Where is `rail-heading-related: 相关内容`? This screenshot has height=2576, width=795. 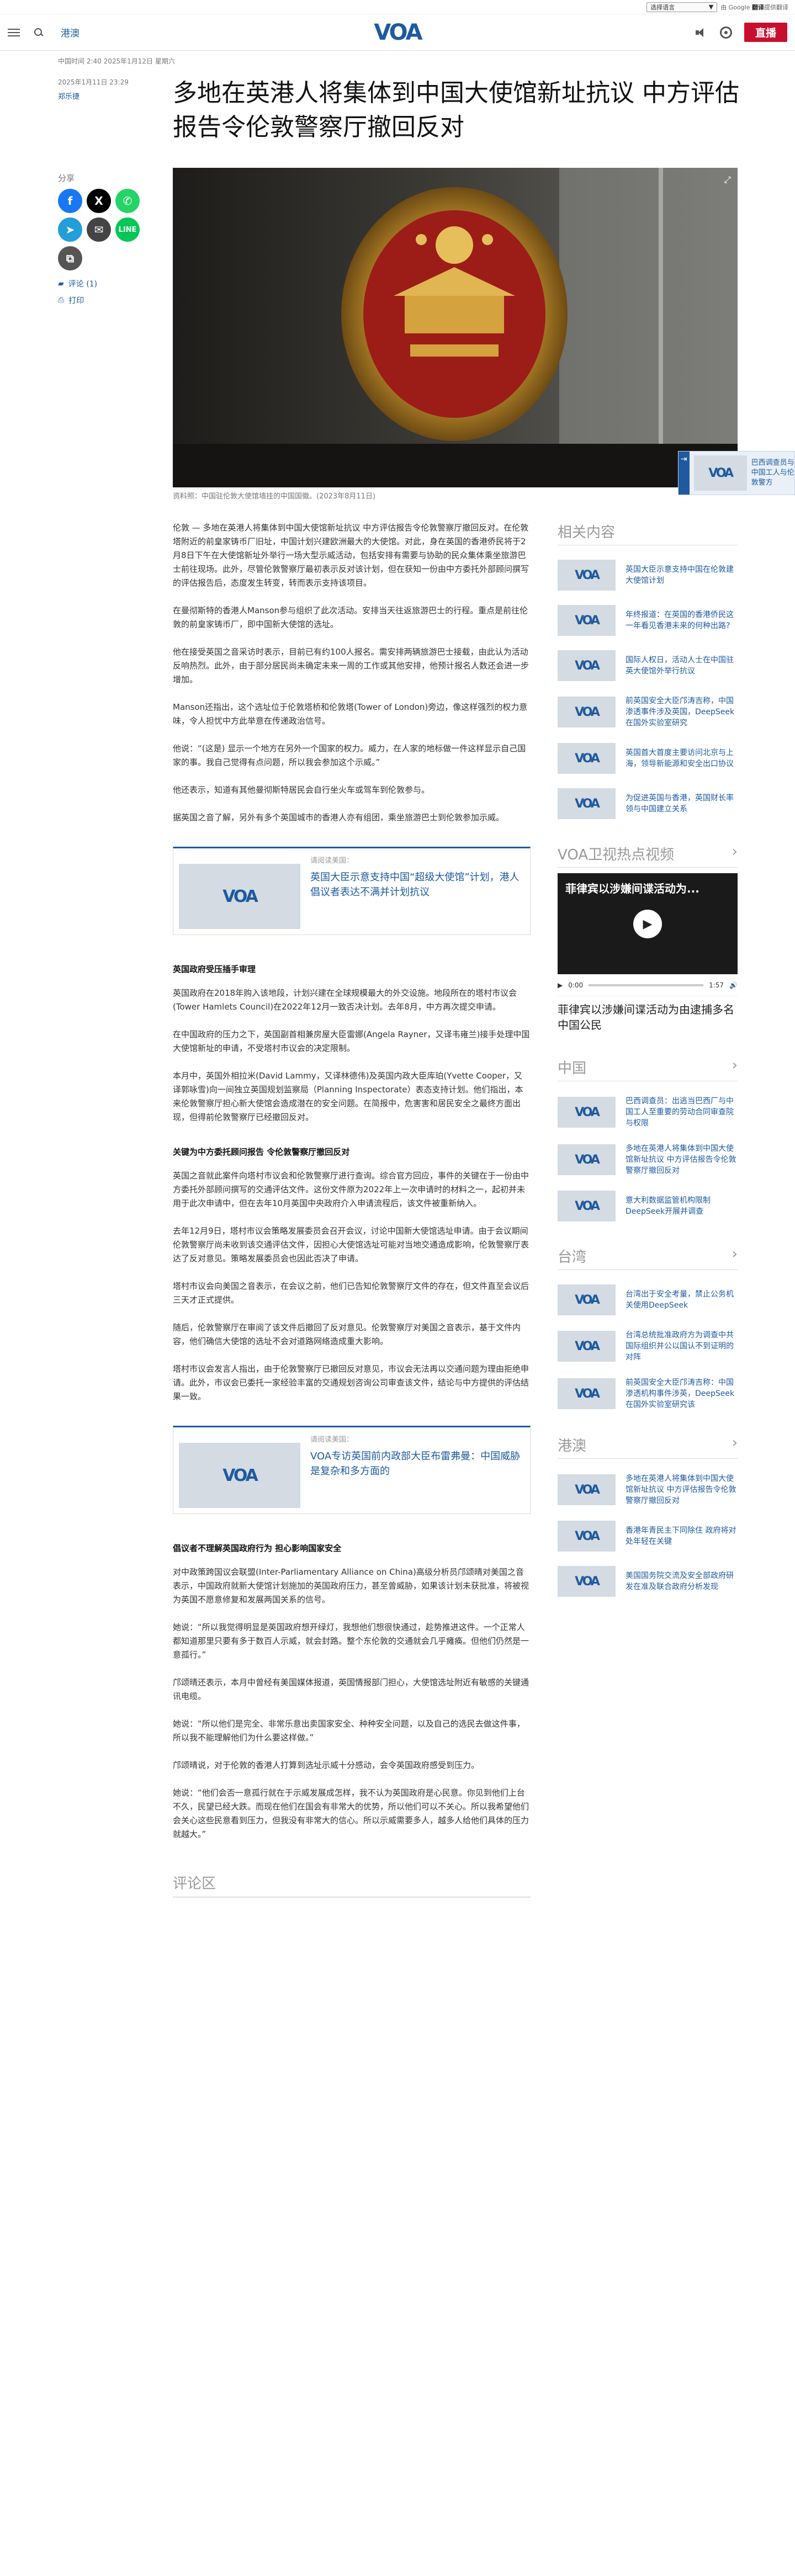 rail-heading-related: 相关内容 is located at coordinates (648, 533).